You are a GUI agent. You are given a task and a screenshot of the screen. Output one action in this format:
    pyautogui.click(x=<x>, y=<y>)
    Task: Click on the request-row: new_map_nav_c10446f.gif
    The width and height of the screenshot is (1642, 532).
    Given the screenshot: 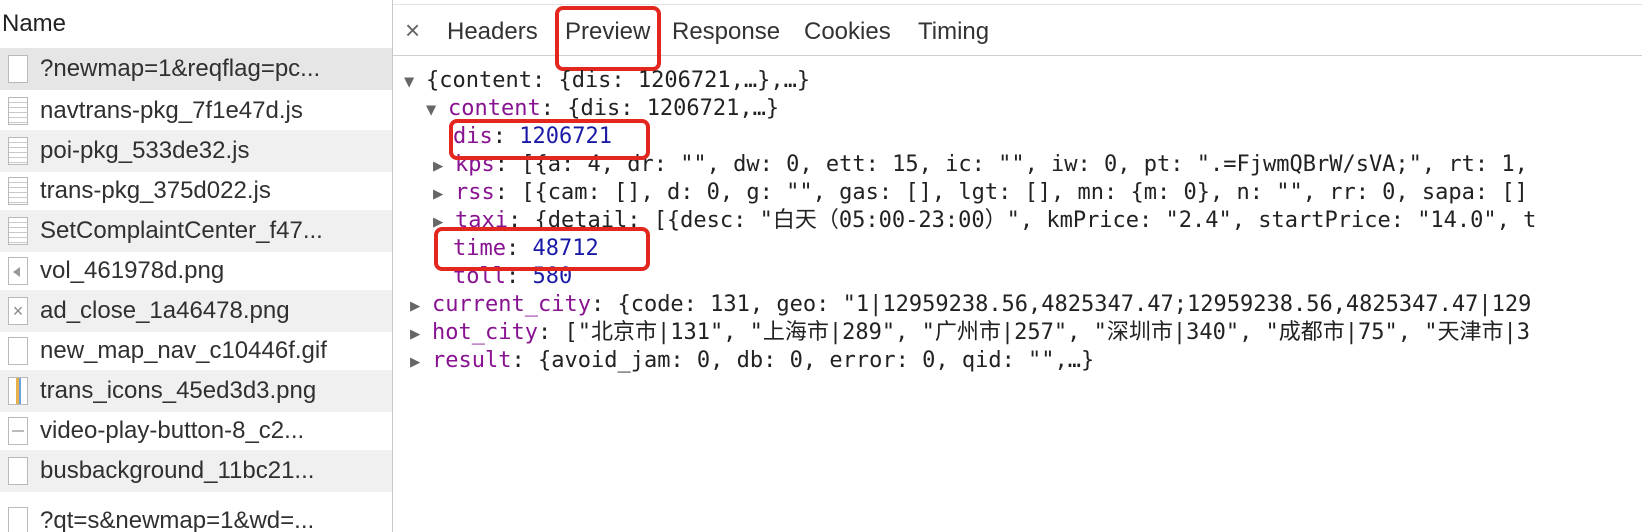 What is the action you would take?
    pyautogui.click(x=196, y=351)
    